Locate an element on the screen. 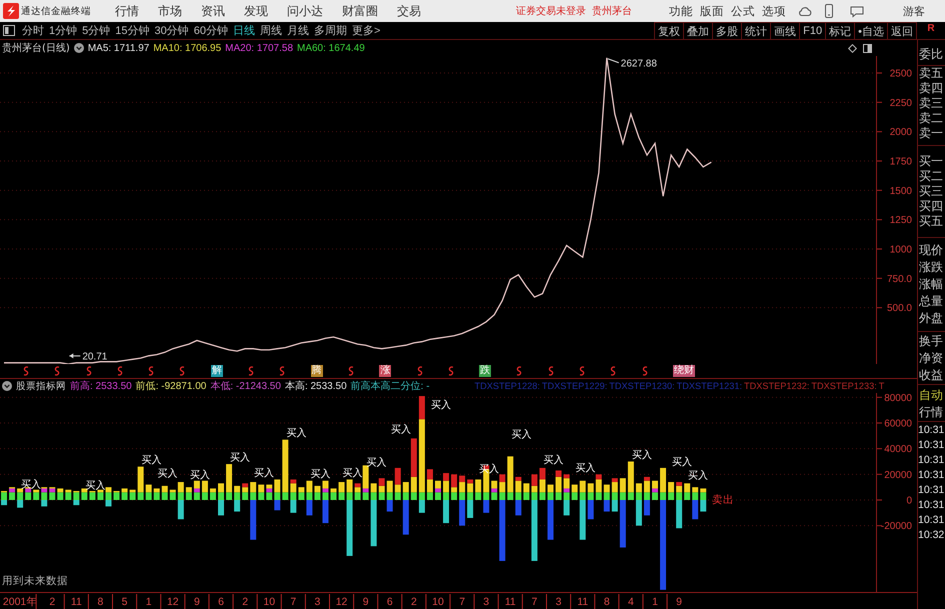 The width and height of the screenshot is (945, 609). tick-time: 10:31 is located at coordinates (931, 475).